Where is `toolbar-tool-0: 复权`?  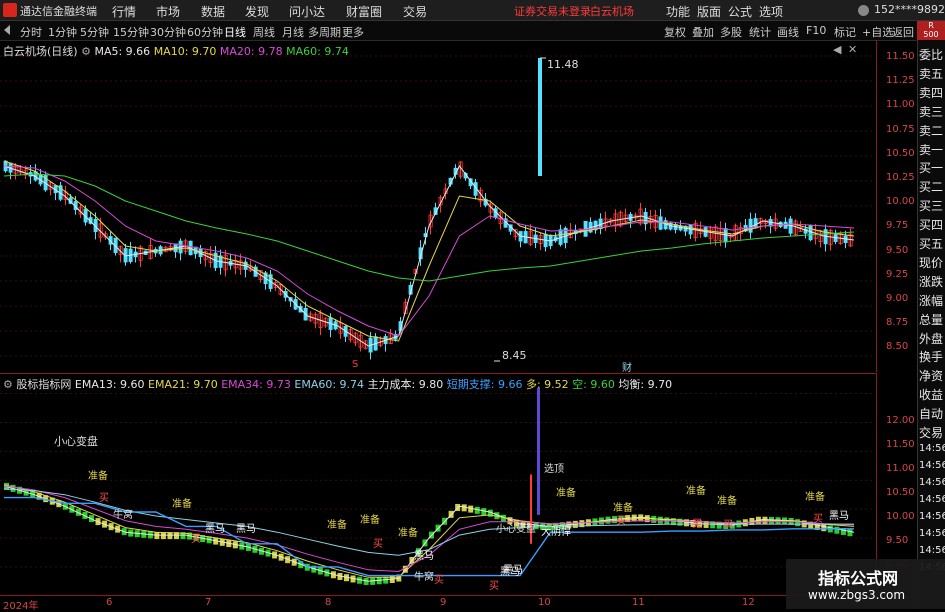
toolbar-tool-0: 复权 is located at coordinates (675, 32).